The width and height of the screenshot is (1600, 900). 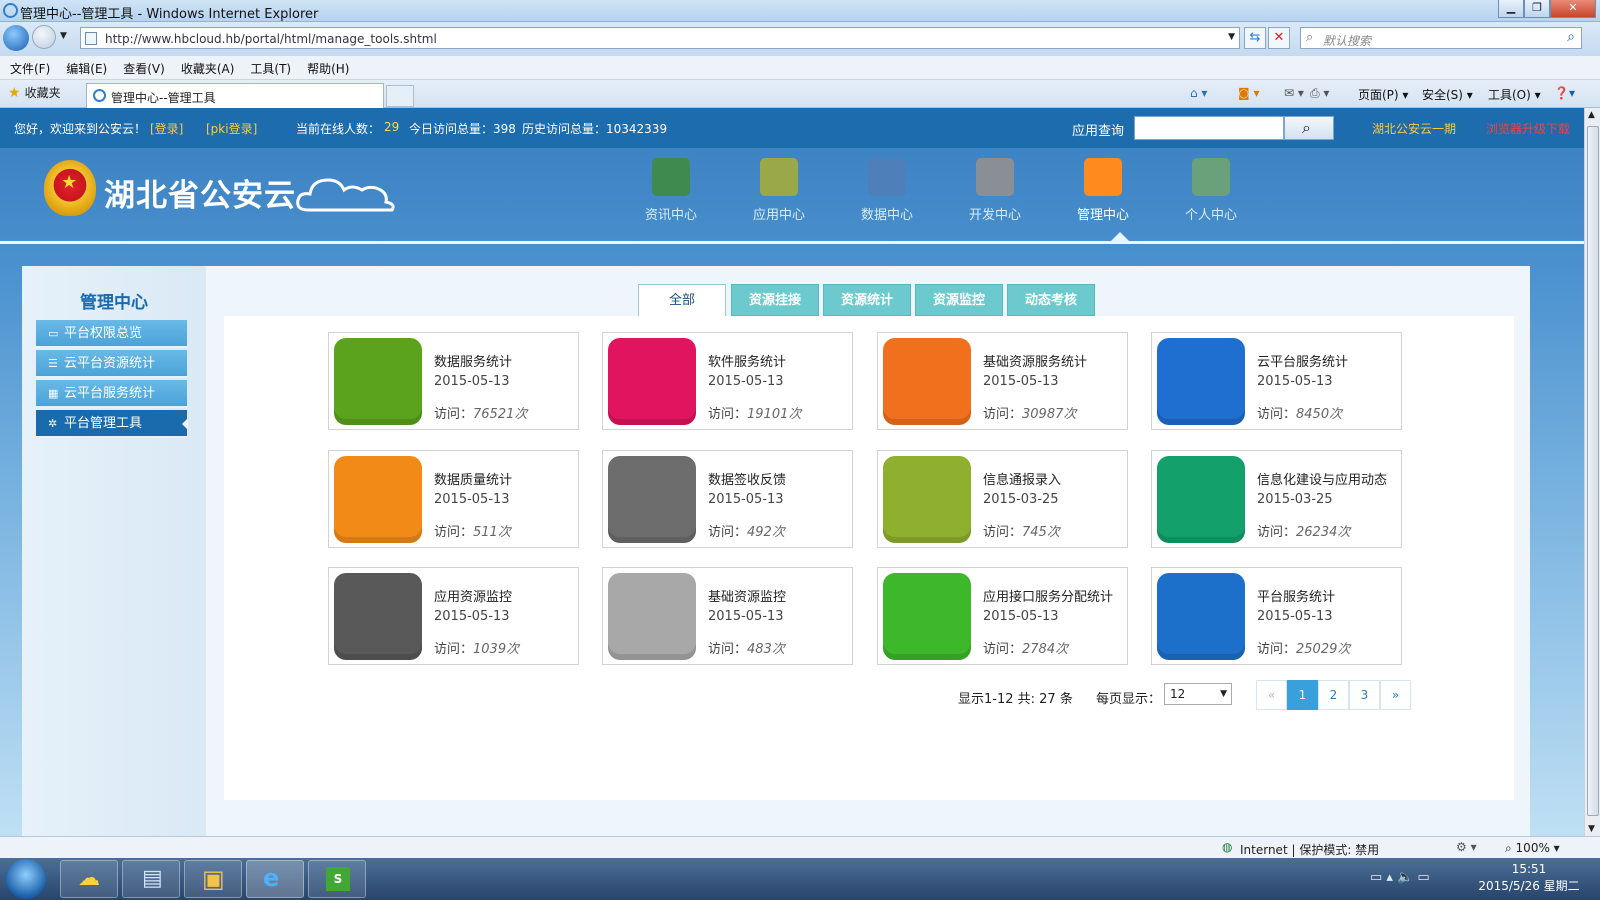 I want to click on per-page-label: 每页显示：, so click(x=1129, y=699).